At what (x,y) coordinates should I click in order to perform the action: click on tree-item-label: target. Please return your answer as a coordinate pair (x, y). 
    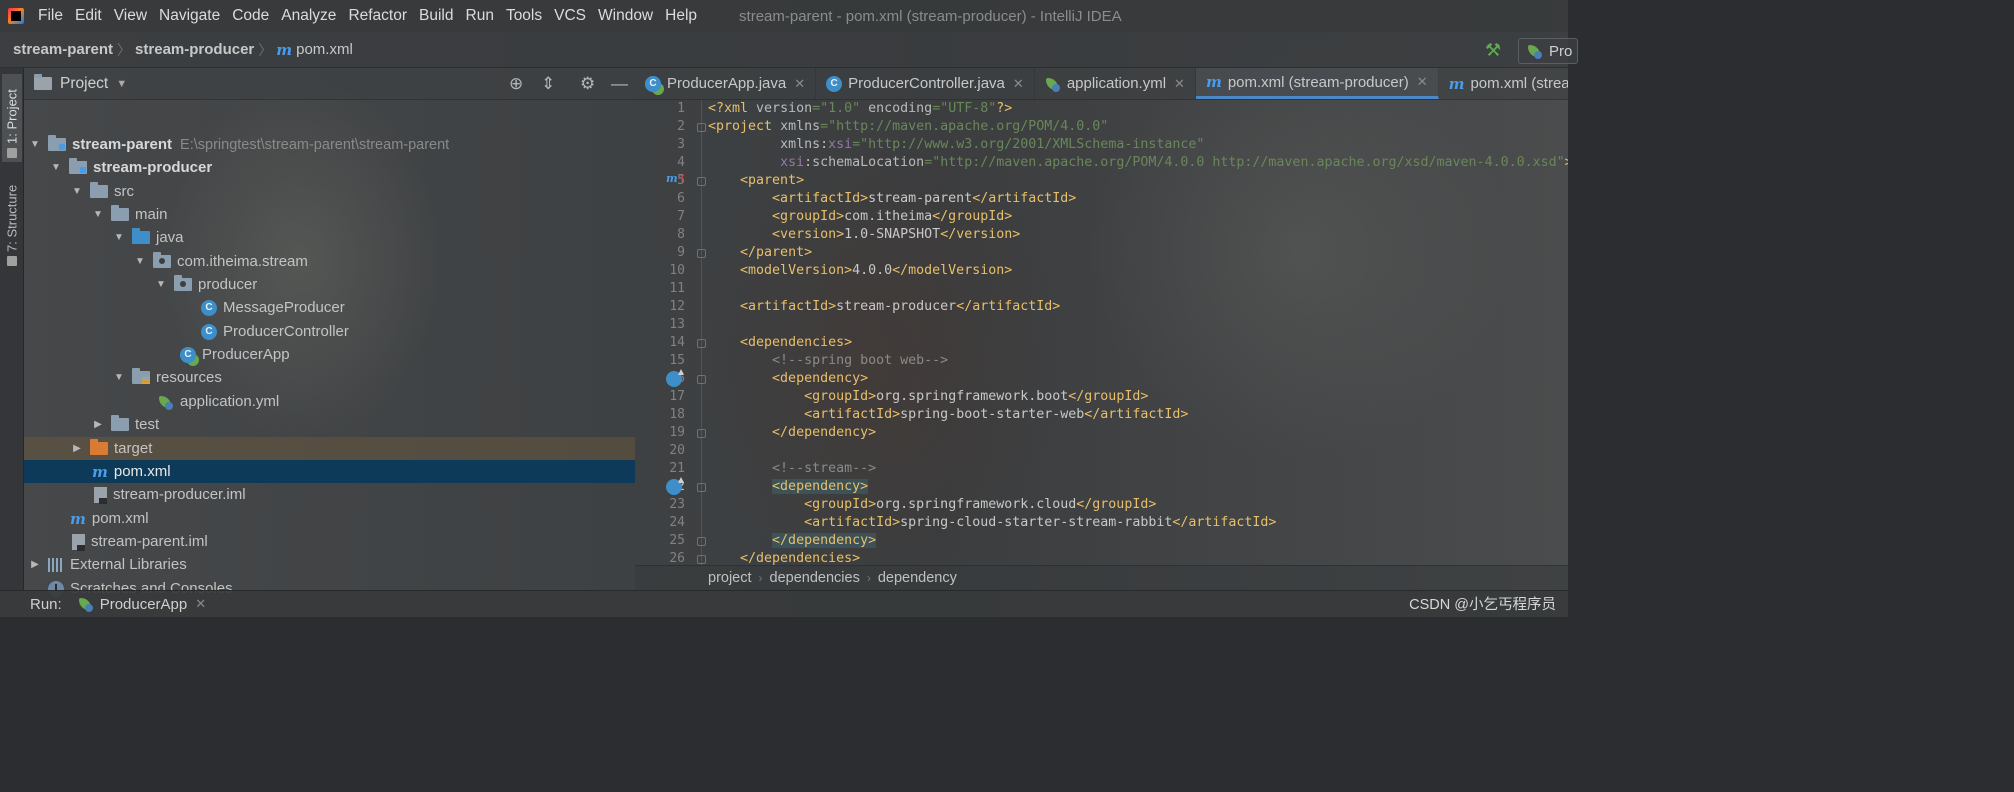
    Looking at the image, I should click on (133, 448).